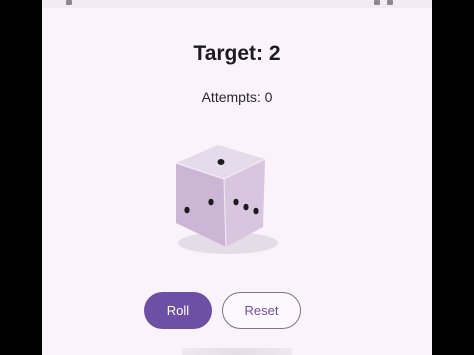 The image size is (474, 355). Describe the element at coordinates (261, 310) in the screenshot. I see `reset-button: Reset` at that location.